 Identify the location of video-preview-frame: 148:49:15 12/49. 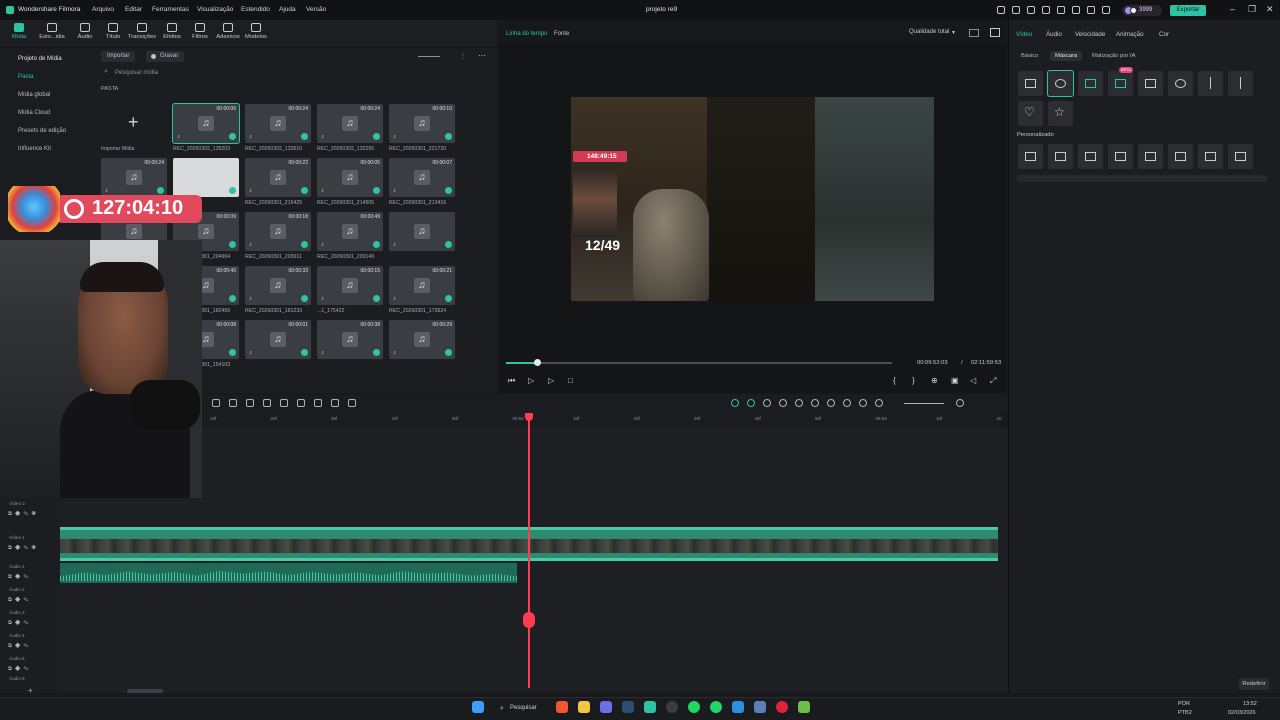
(752, 199).